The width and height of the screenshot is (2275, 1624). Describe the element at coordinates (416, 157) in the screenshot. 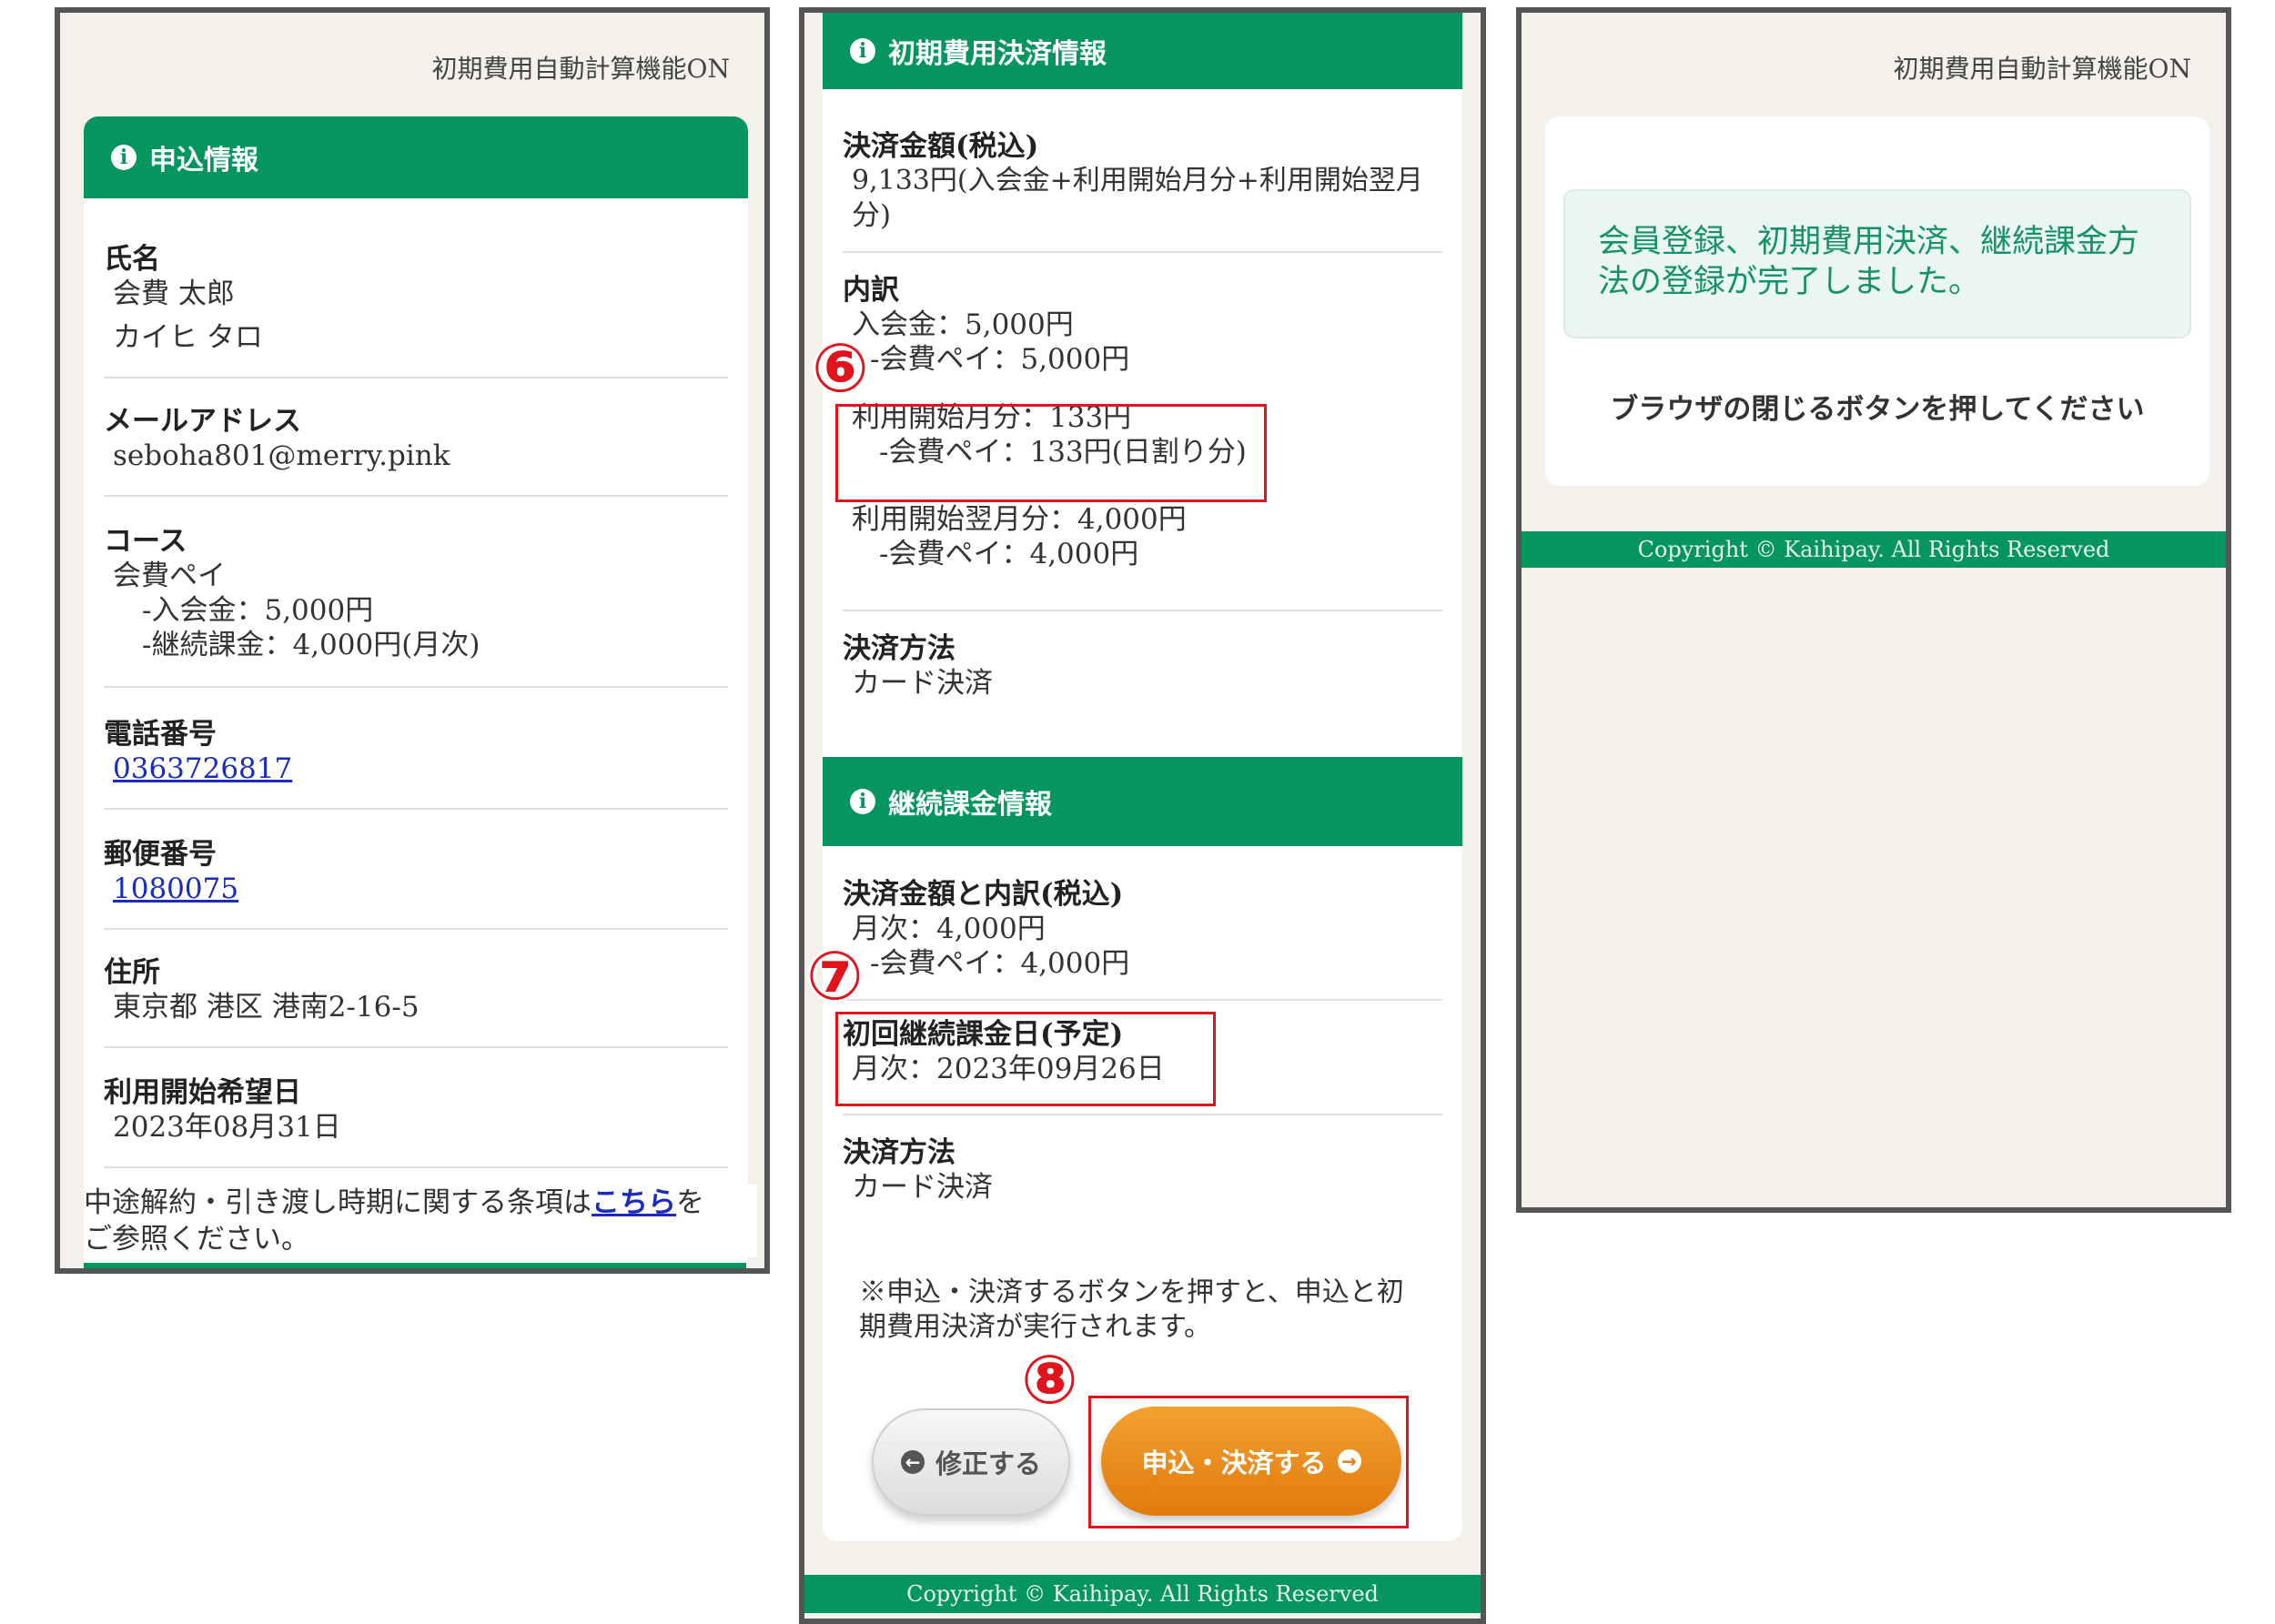

I see `application-info-header: i 申込情報` at that location.